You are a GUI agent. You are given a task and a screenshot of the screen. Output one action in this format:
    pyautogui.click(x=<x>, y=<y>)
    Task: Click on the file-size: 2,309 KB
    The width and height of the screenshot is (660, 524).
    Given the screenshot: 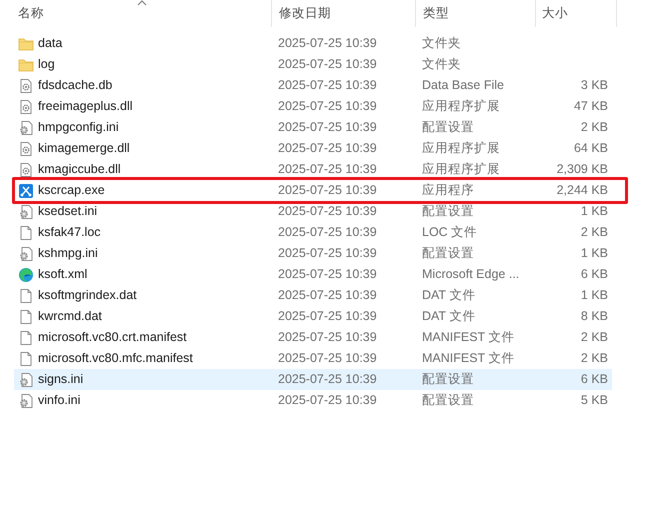 What is the action you would take?
    pyautogui.click(x=582, y=169)
    